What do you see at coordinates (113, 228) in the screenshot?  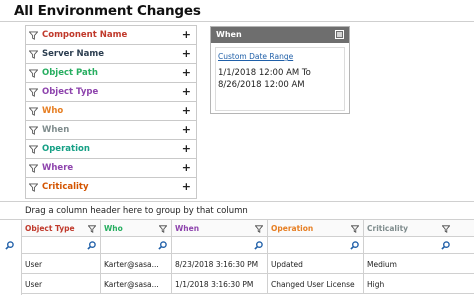 I see `column-header-label: Who` at bounding box center [113, 228].